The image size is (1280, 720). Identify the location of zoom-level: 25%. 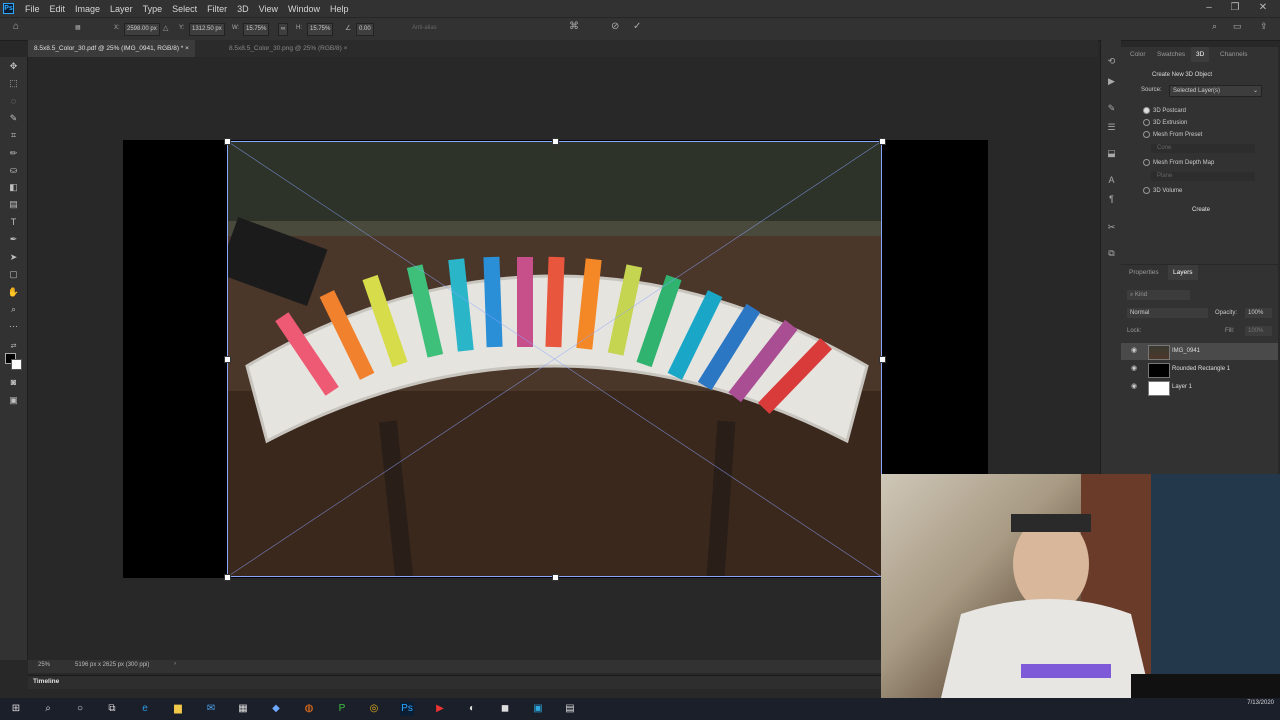
(44, 665).